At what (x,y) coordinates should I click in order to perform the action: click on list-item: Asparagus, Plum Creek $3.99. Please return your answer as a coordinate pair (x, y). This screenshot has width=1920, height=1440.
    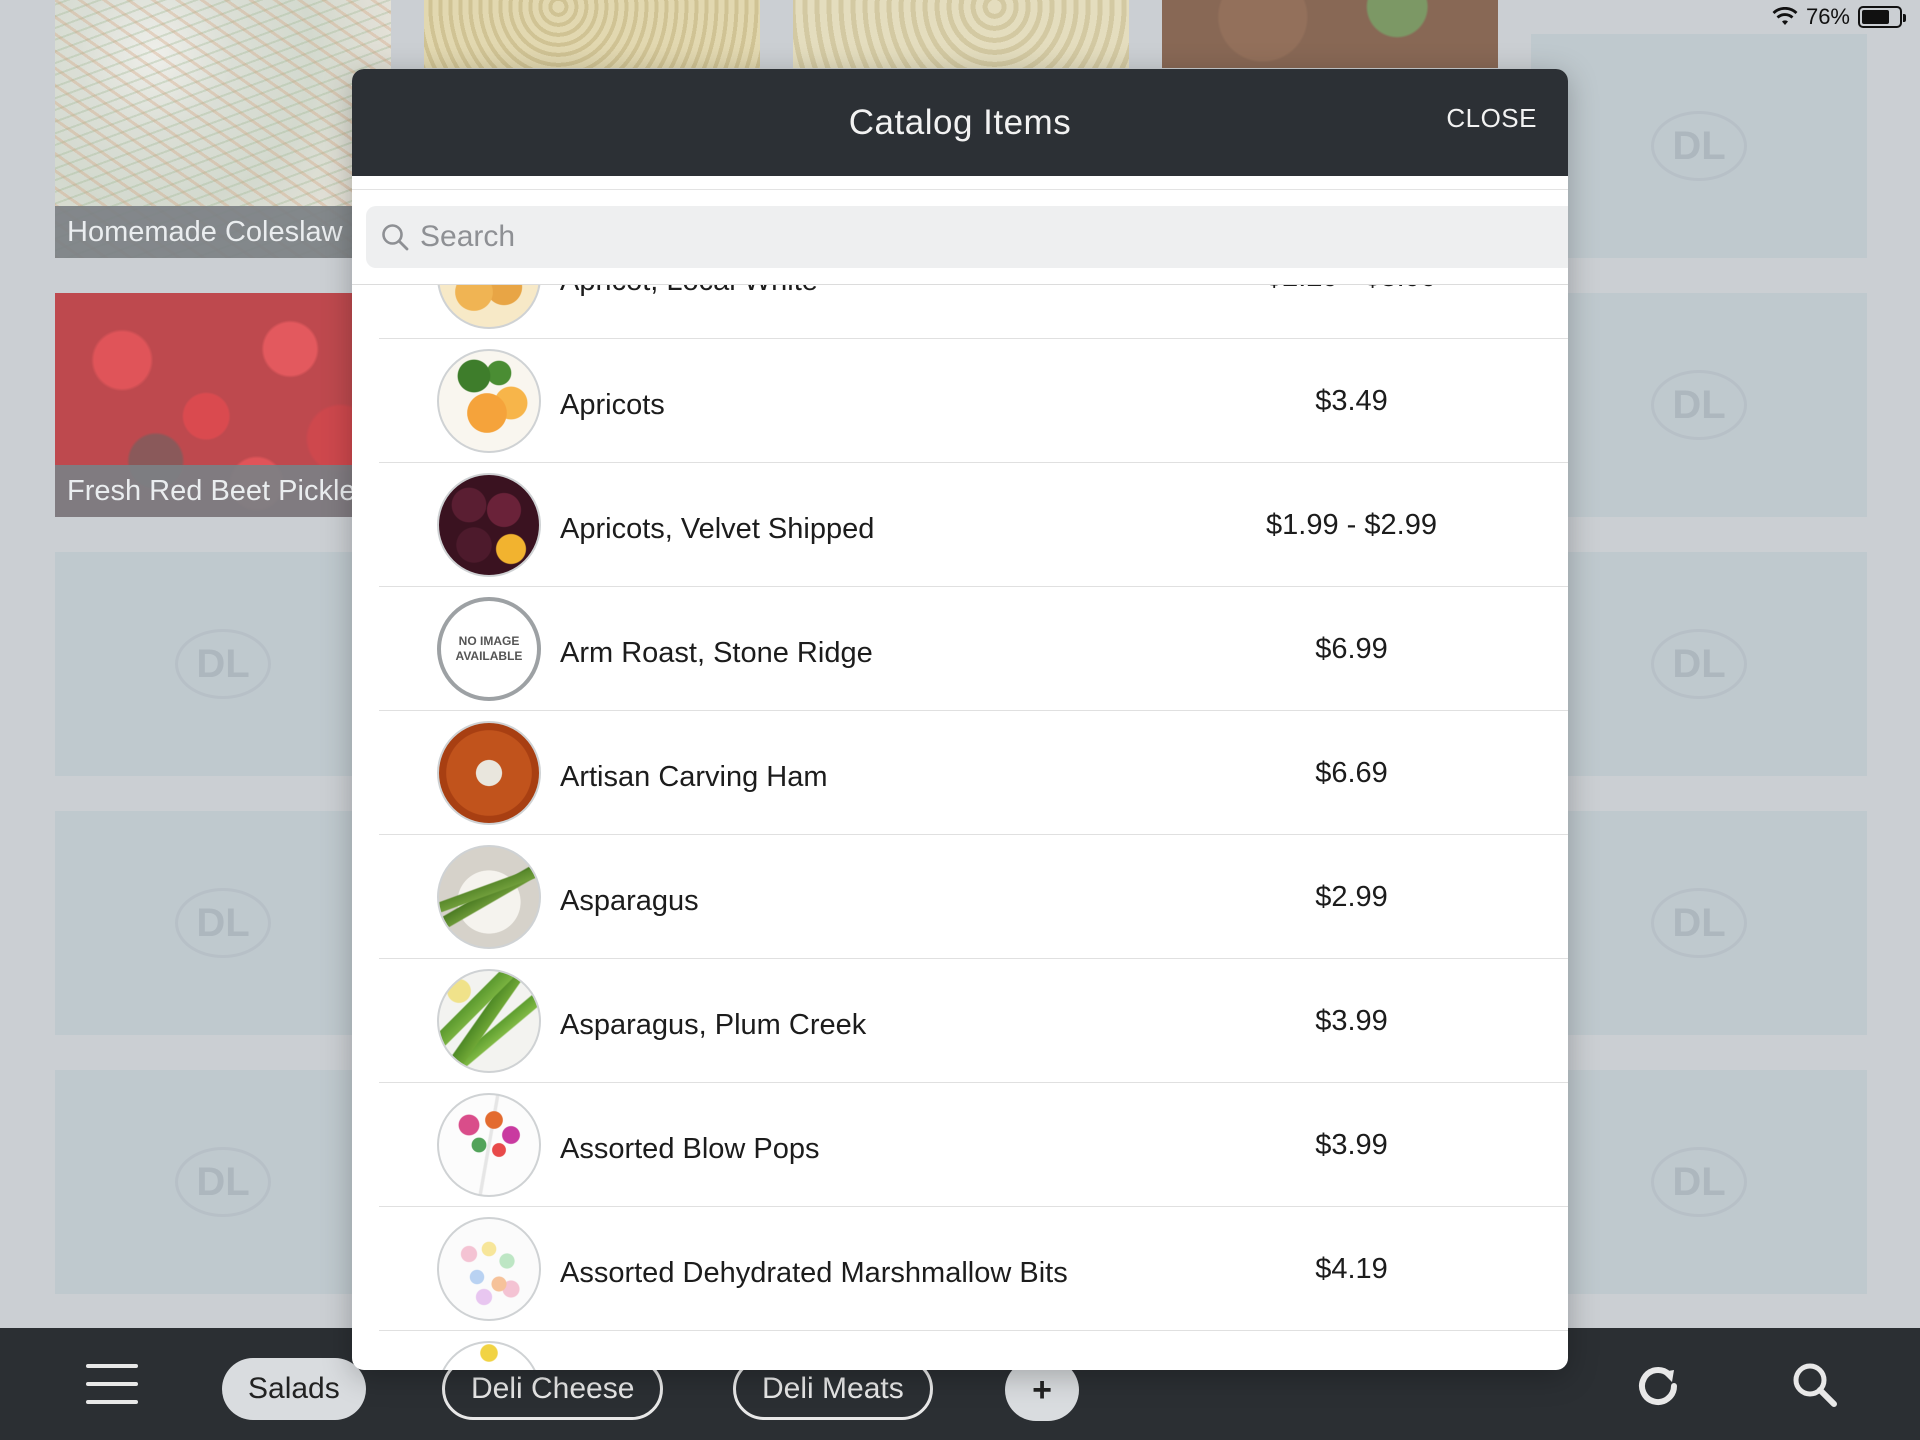
    Looking at the image, I should click on (973, 1021).